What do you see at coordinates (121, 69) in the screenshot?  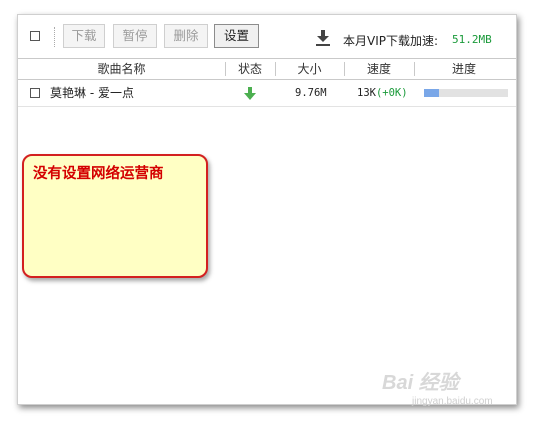 I see `column-header-song-name: 歌曲名称` at bounding box center [121, 69].